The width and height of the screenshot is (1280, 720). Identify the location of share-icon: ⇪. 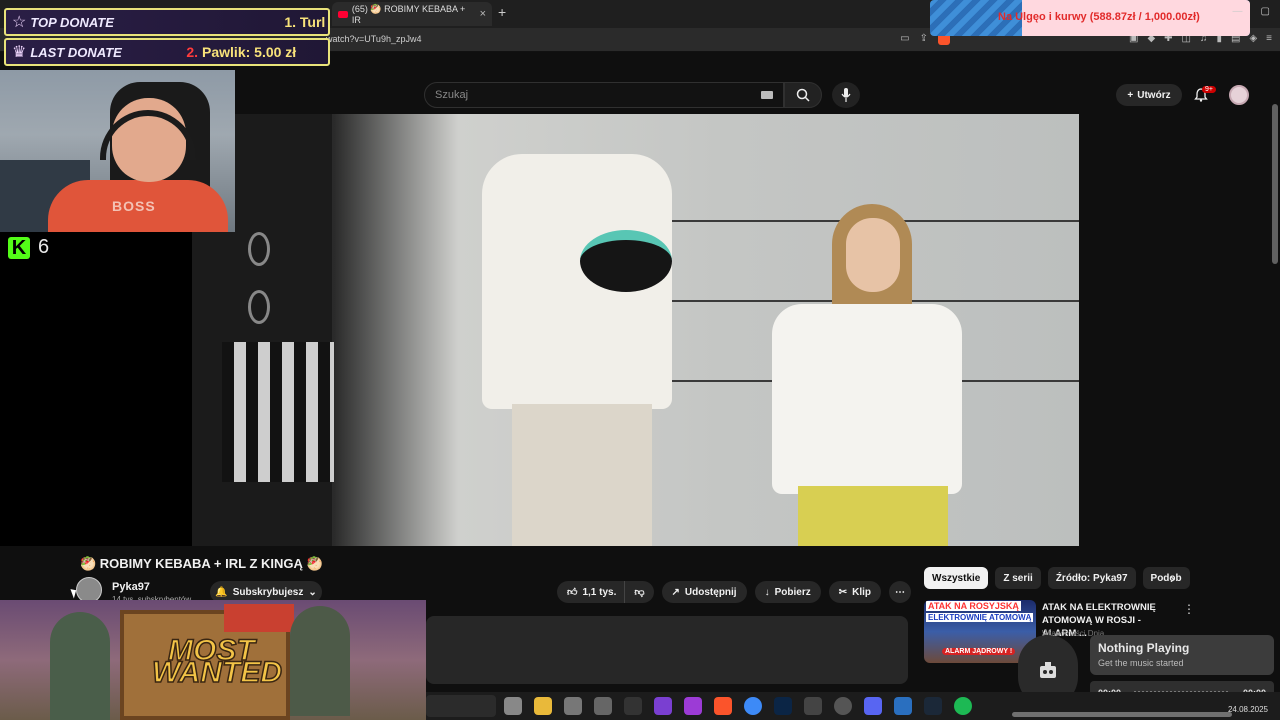
(924, 39).